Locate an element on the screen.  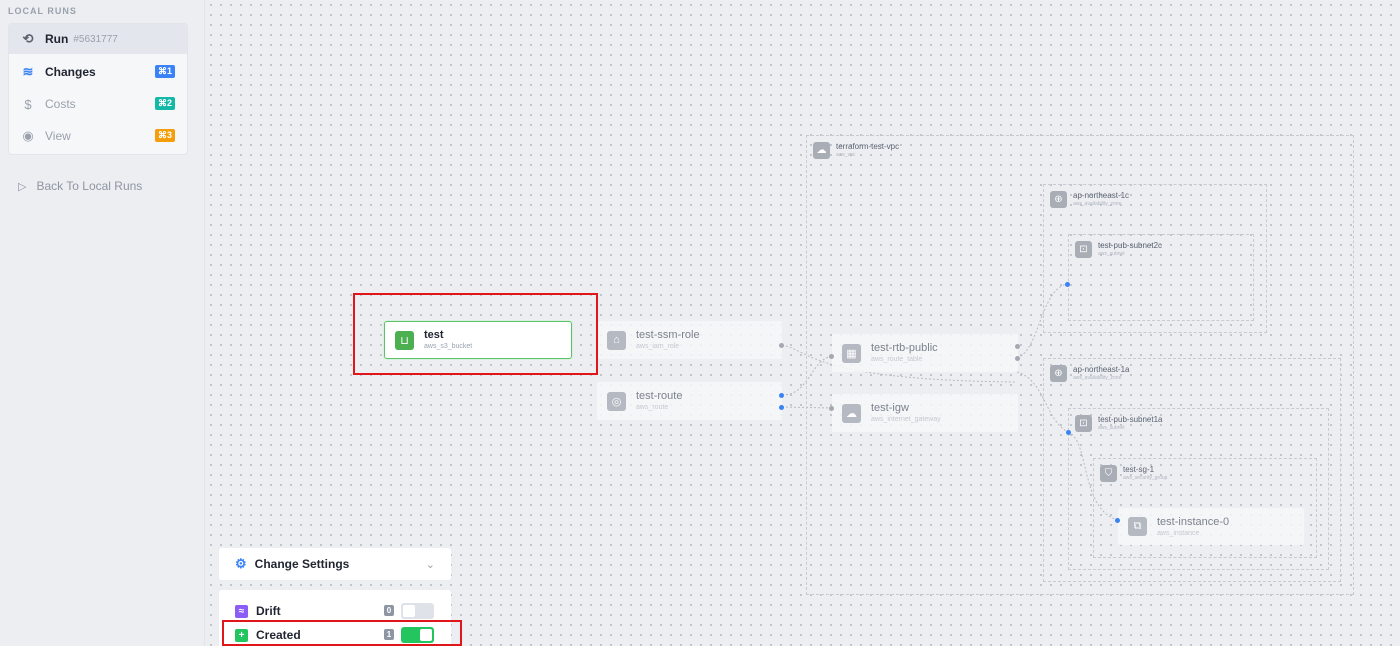
instance-icon: ⧉ is located at coordinates (1137, 526).